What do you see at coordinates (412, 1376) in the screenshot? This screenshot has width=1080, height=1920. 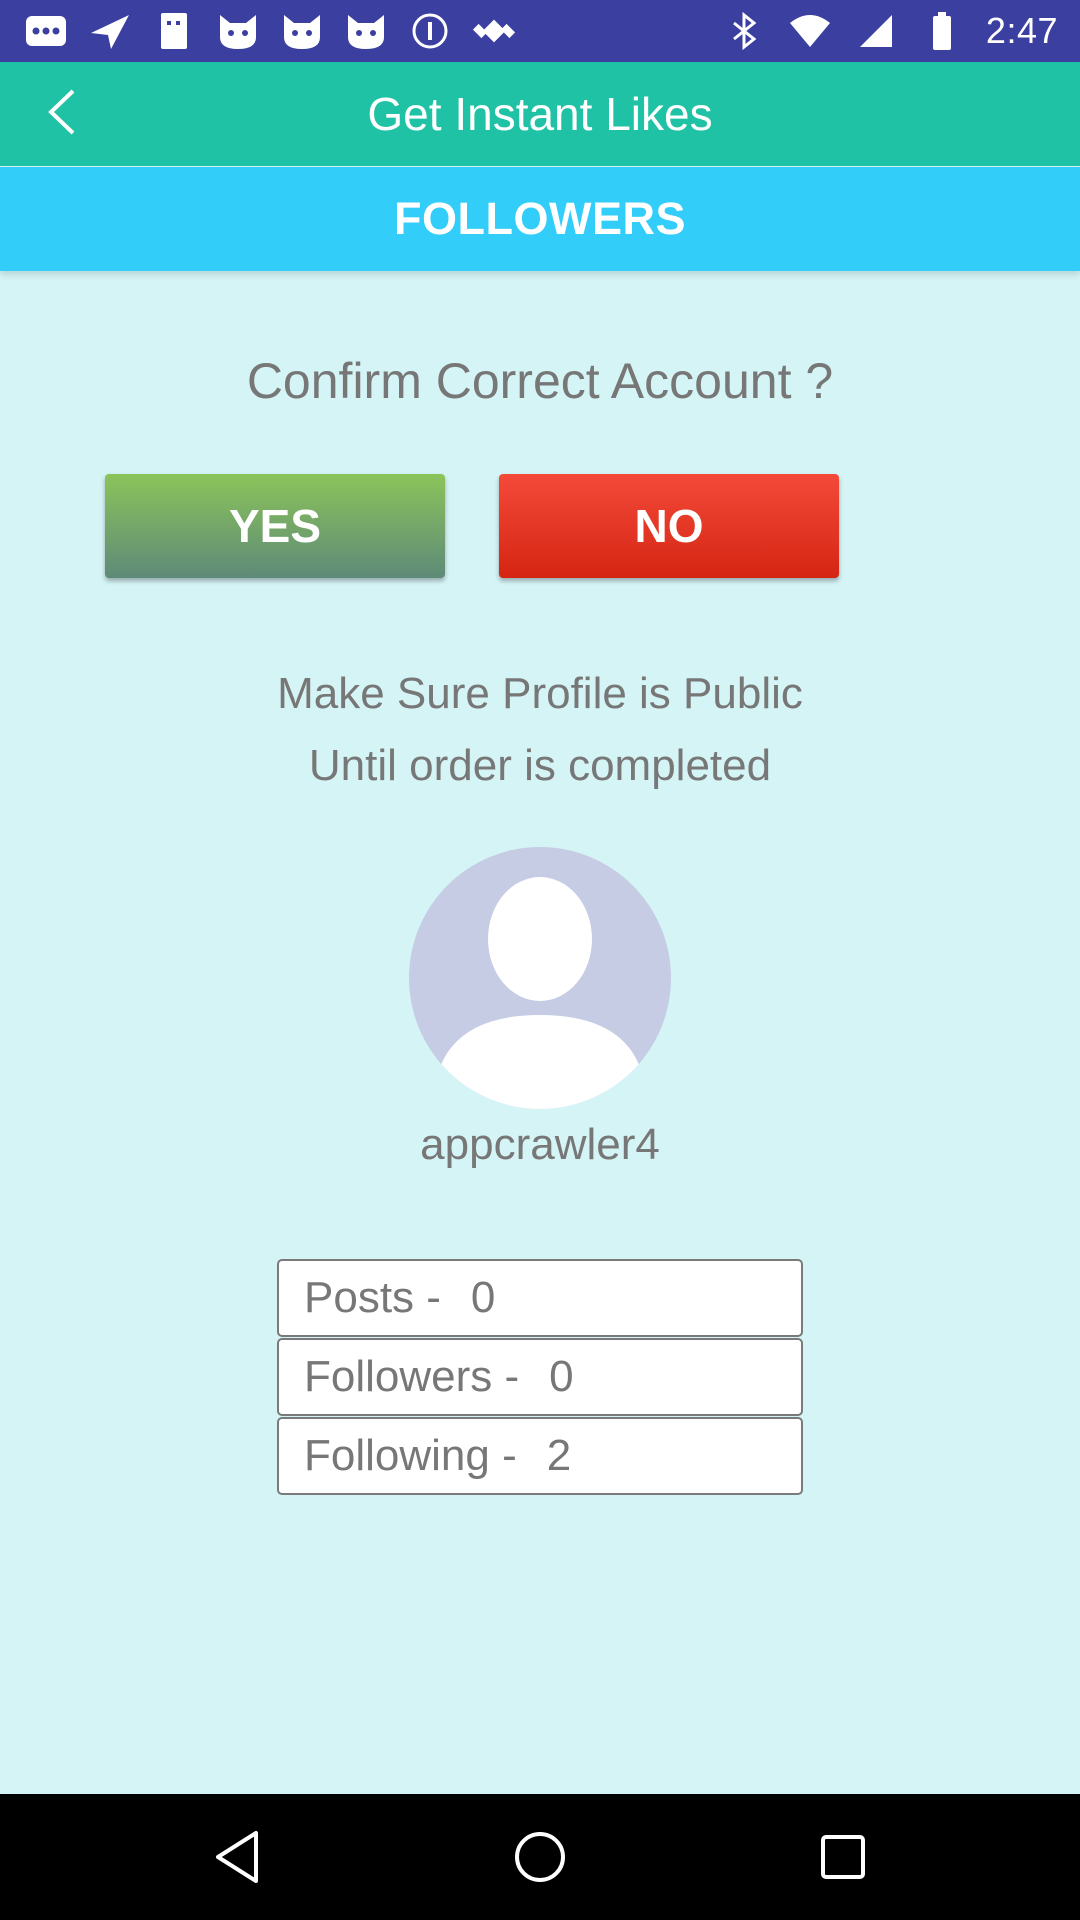 I see `stat-label: Followers -` at bounding box center [412, 1376].